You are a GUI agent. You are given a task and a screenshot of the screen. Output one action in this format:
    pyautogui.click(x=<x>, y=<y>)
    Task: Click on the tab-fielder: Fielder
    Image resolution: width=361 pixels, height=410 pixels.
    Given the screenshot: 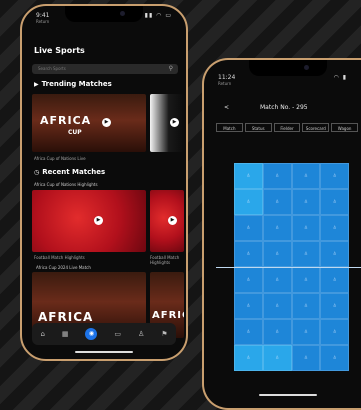 What is the action you would take?
    pyautogui.click(x=287, y=127)
    